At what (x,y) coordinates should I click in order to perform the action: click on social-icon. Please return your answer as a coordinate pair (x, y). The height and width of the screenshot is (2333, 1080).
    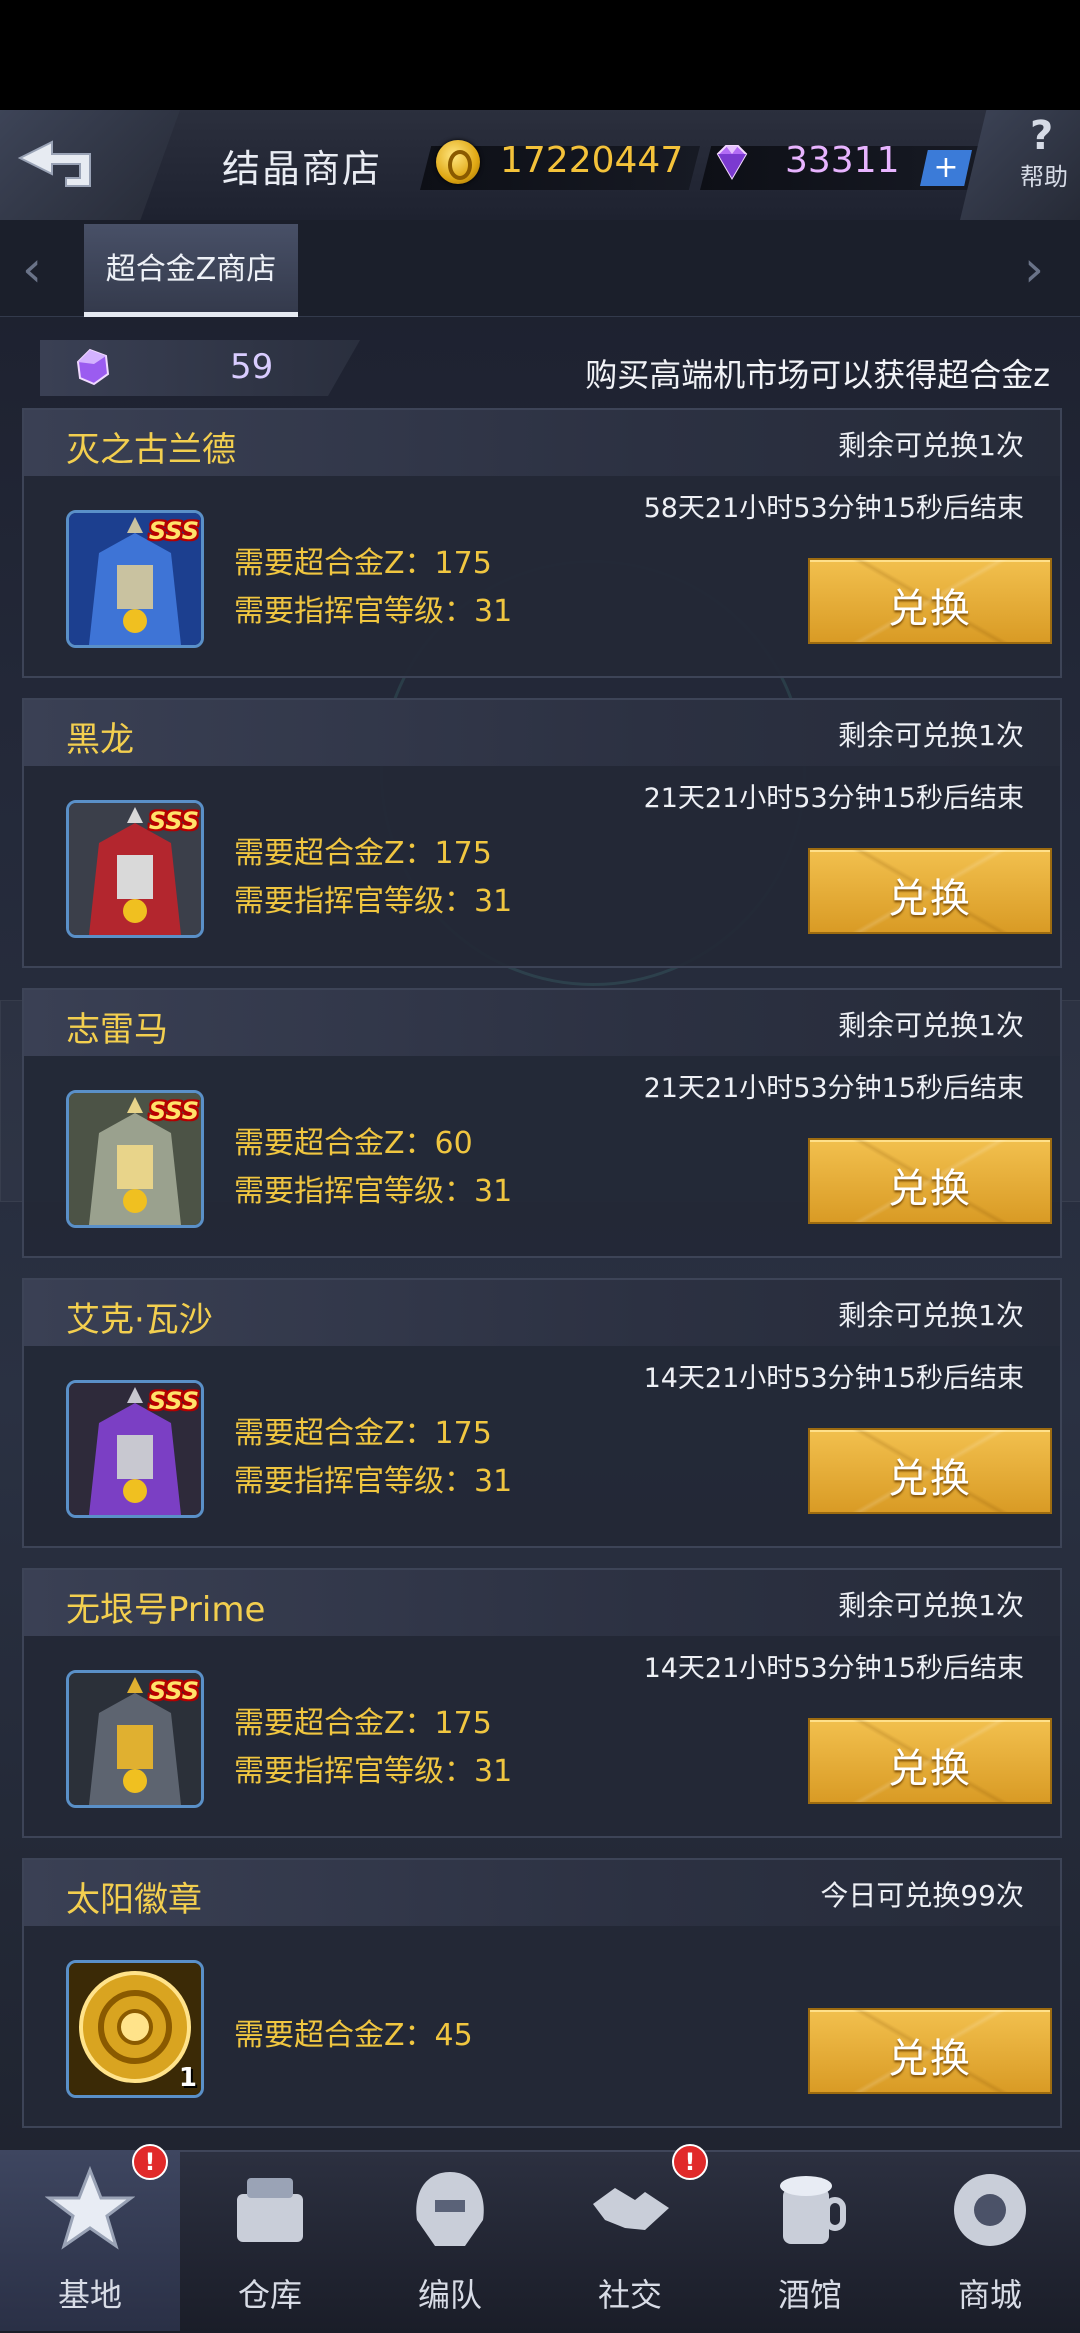
    Looking at the image, I should click on (631, 2209).